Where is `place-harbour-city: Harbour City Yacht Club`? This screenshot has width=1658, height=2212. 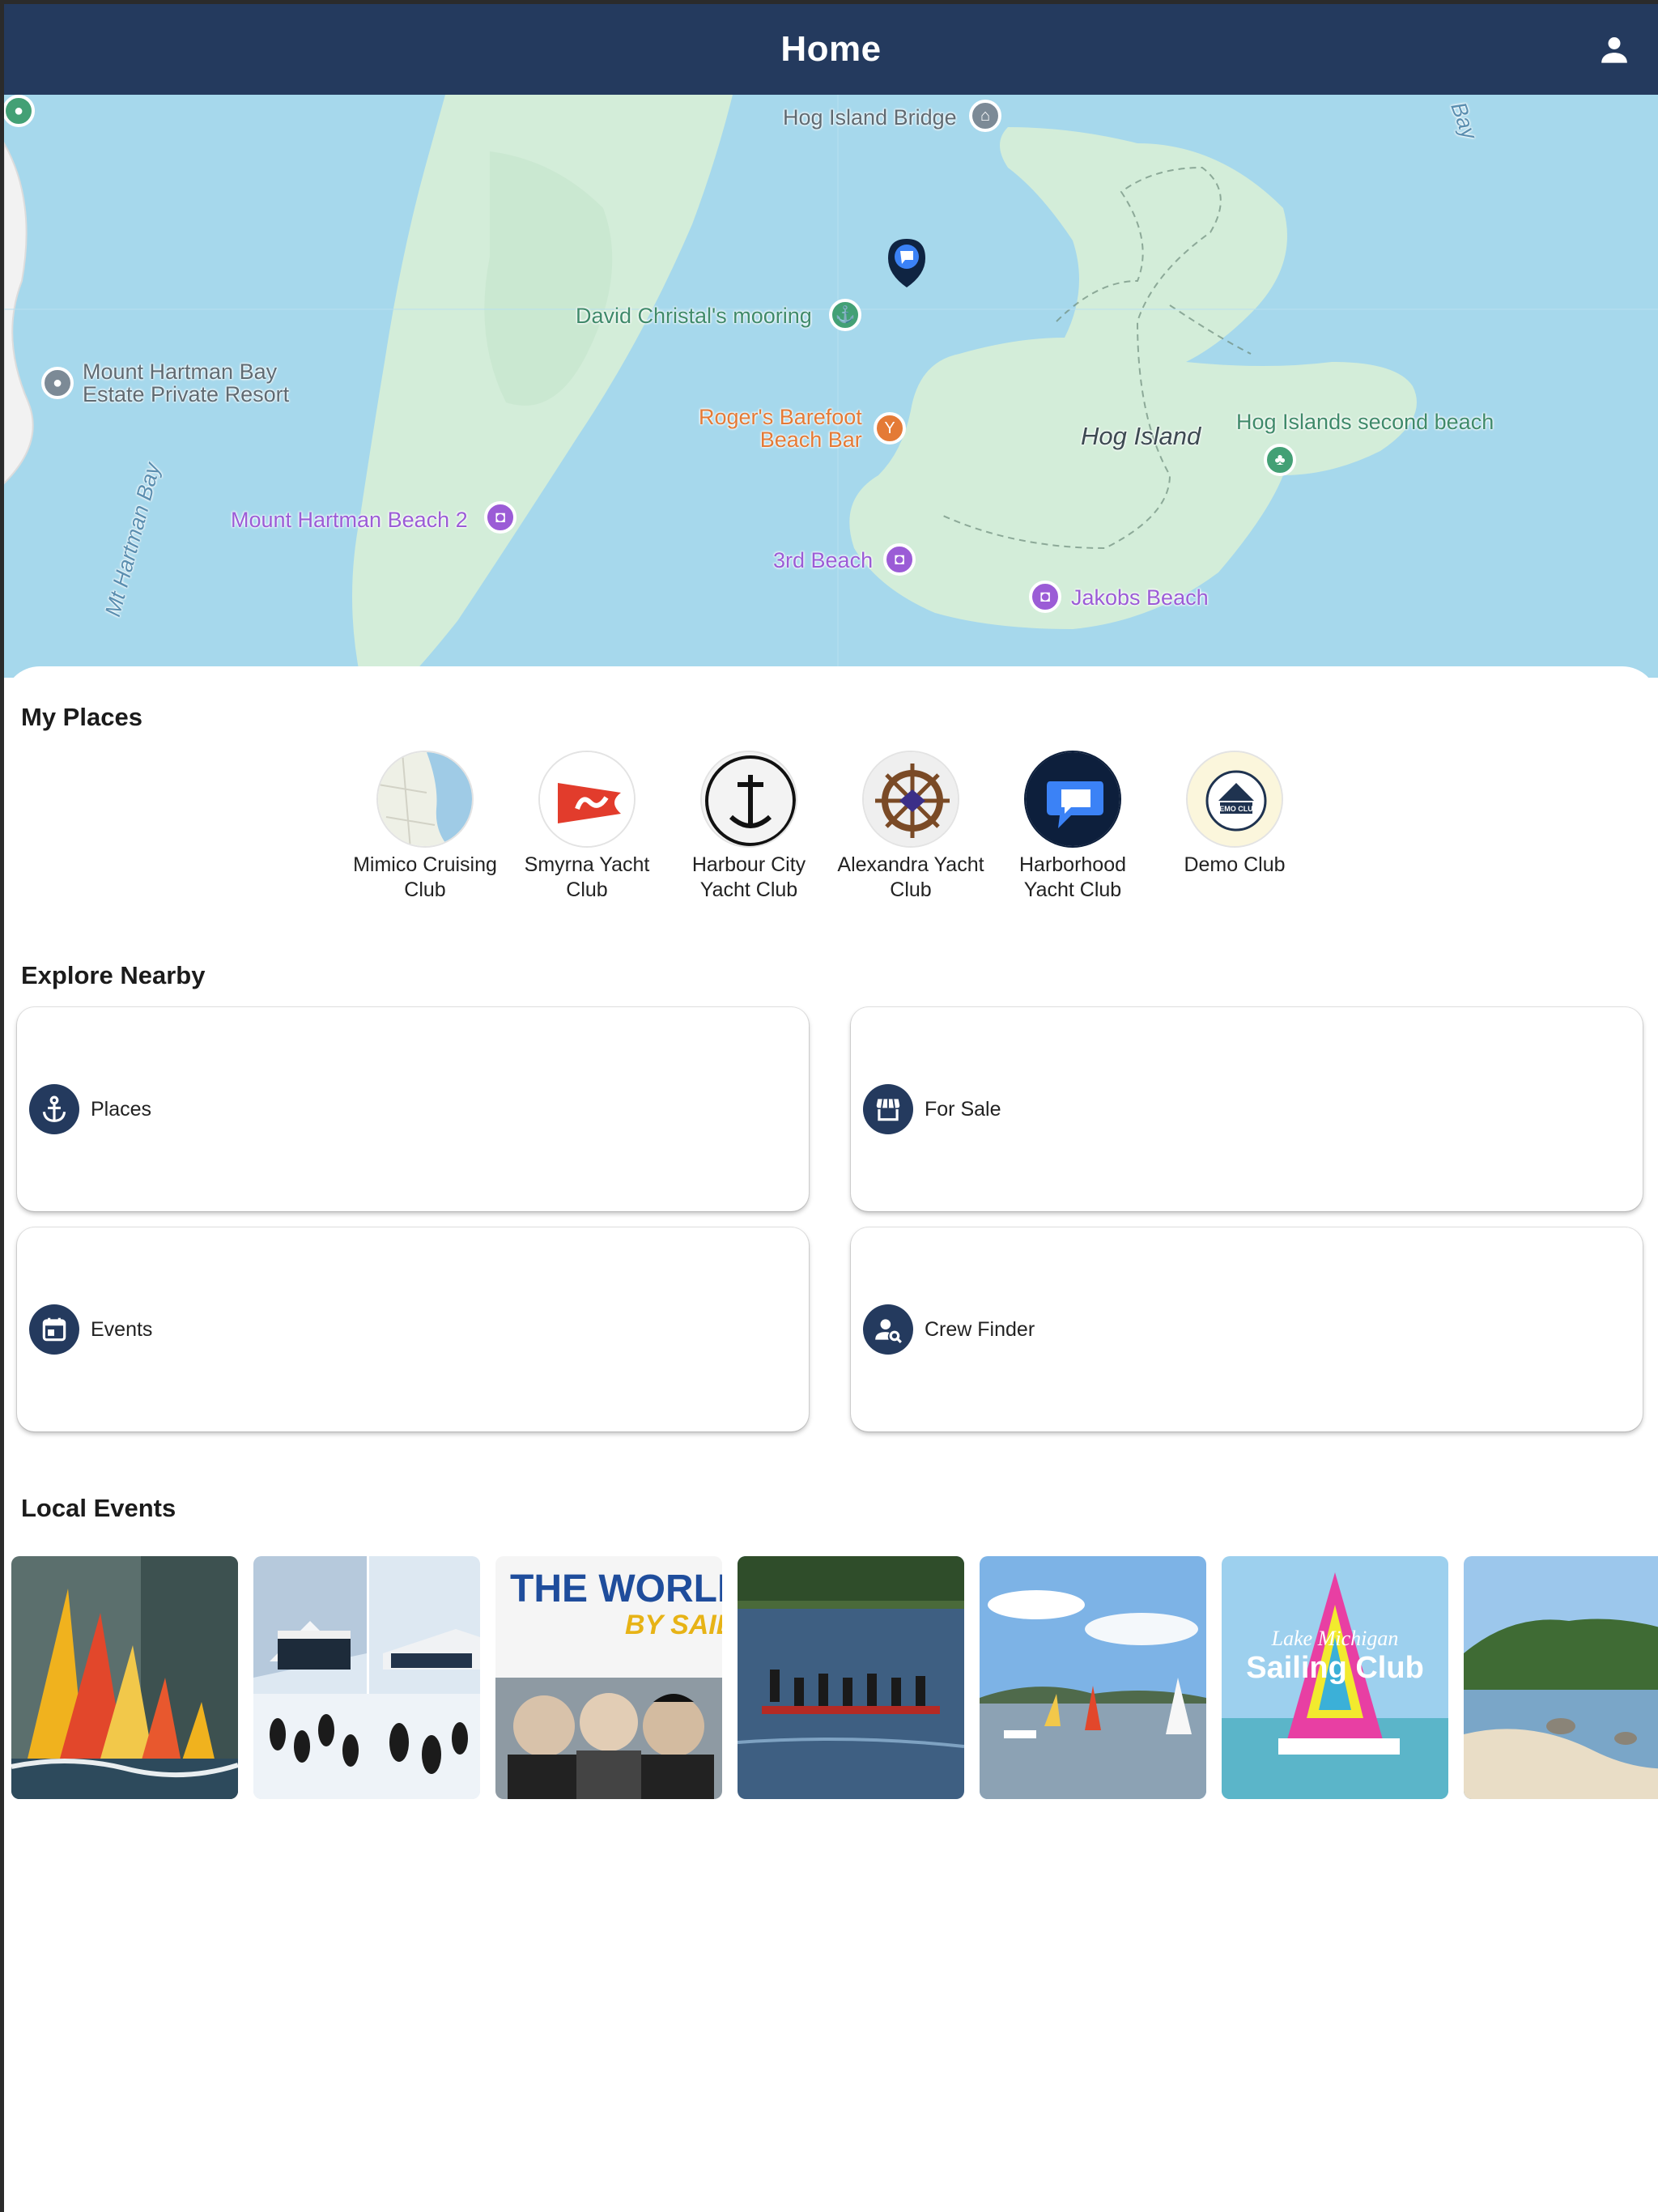
place-harbour-city: Harbour City Yacht Club is located at coordinates (749, 827).